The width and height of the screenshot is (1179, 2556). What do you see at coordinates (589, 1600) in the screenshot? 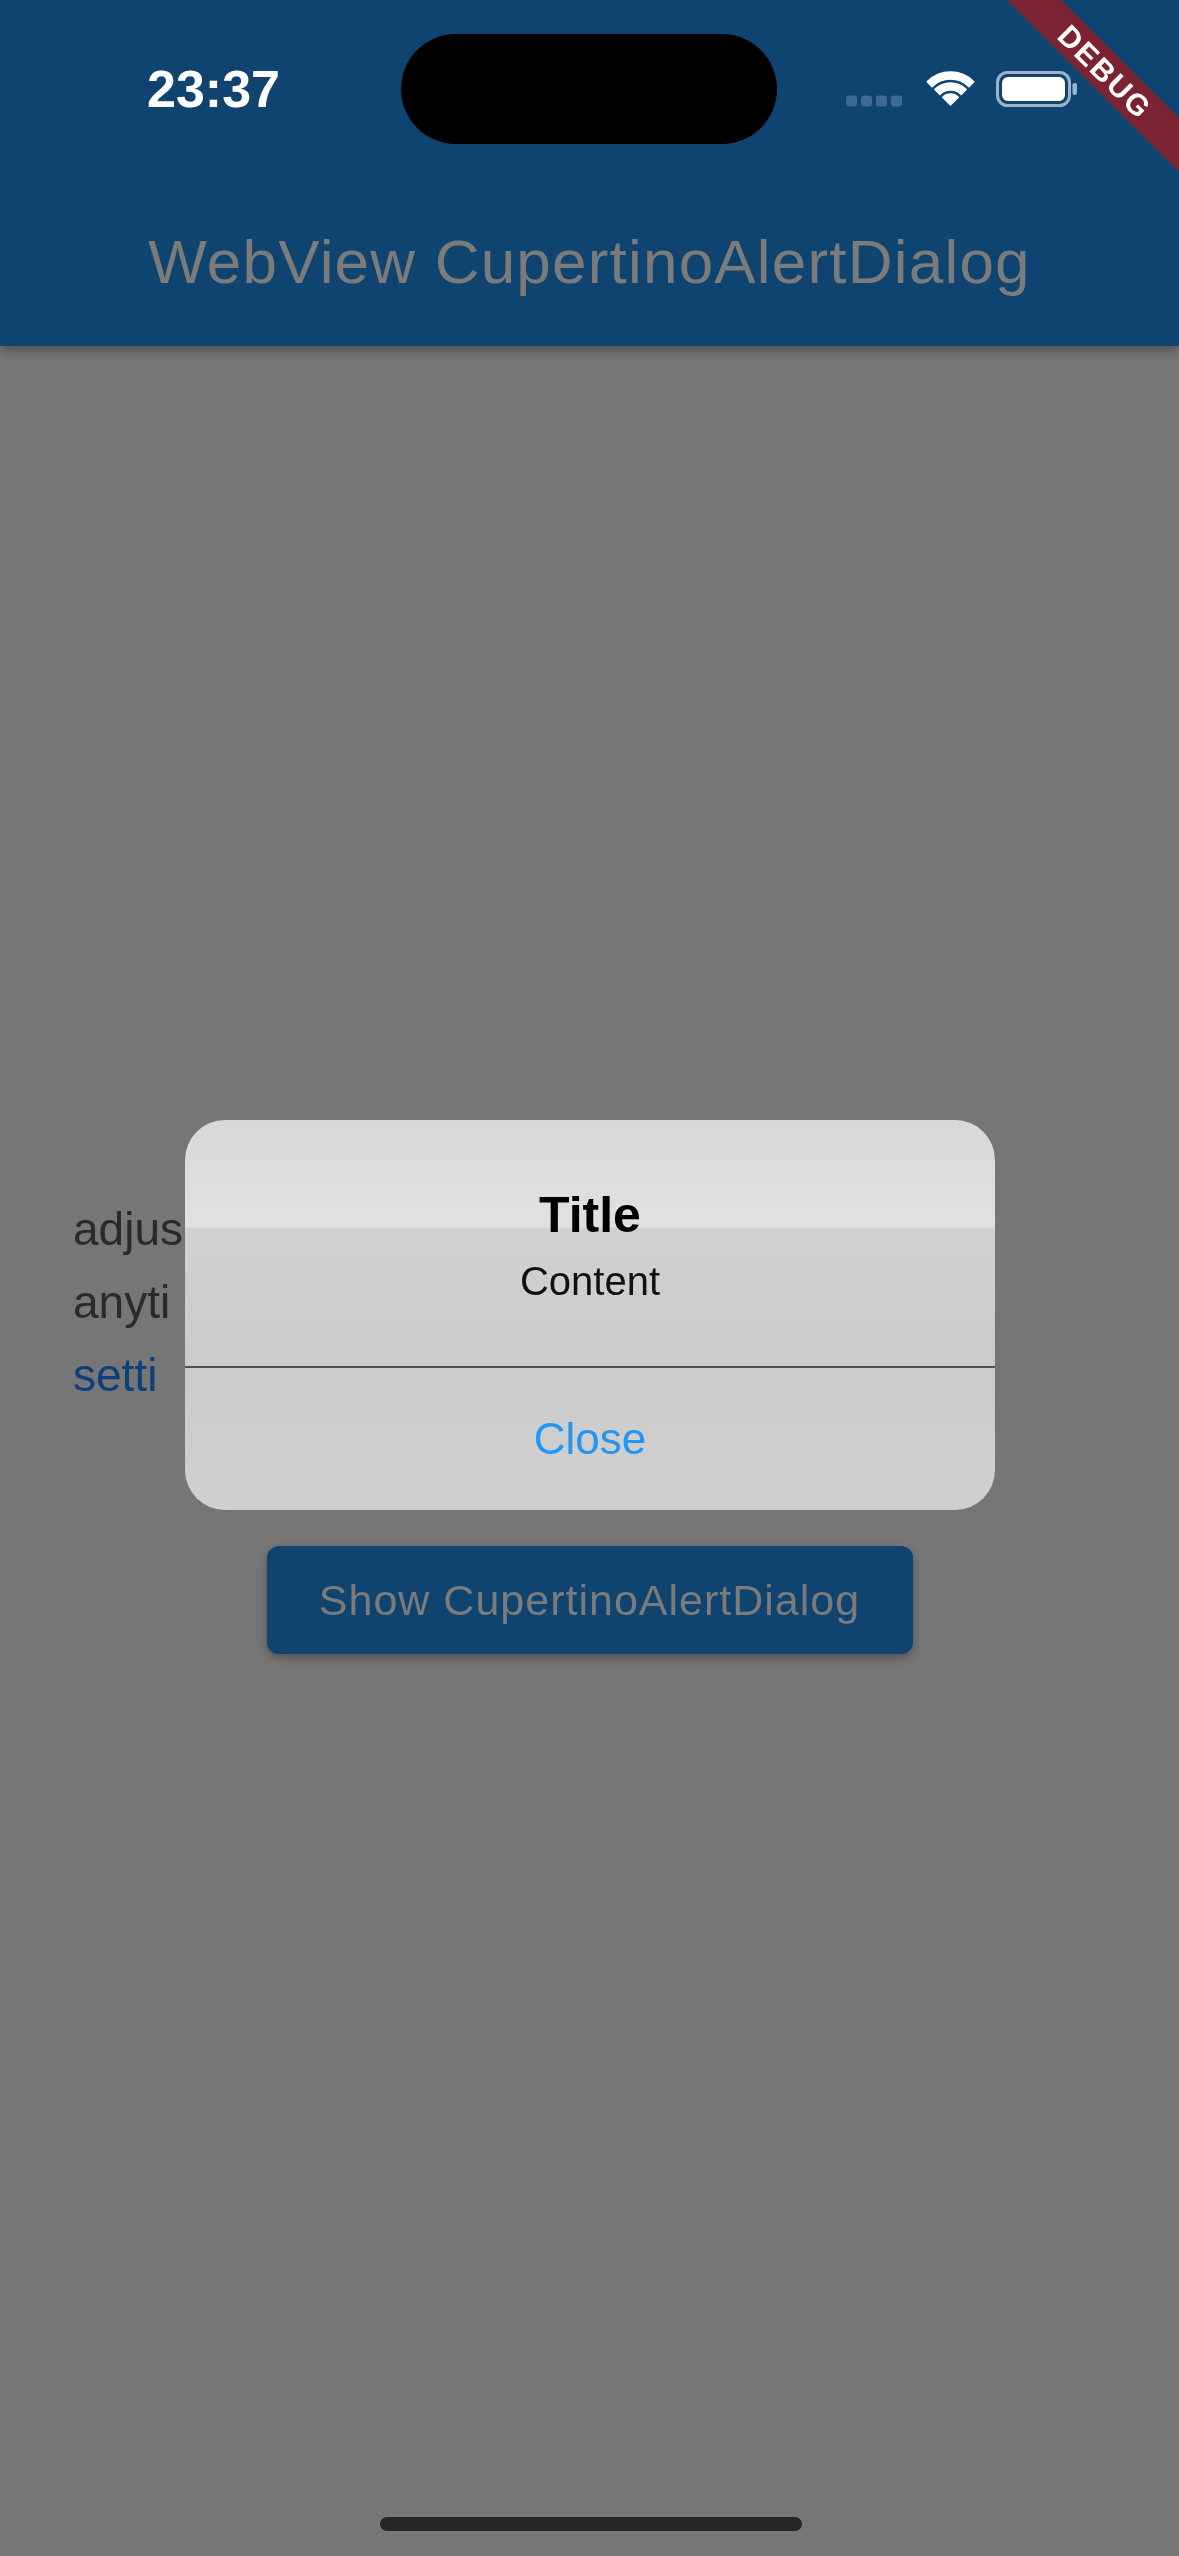
I see `show-dialog-button: Show CupertinoAlertDialog` at bounding box center [589, 1600].